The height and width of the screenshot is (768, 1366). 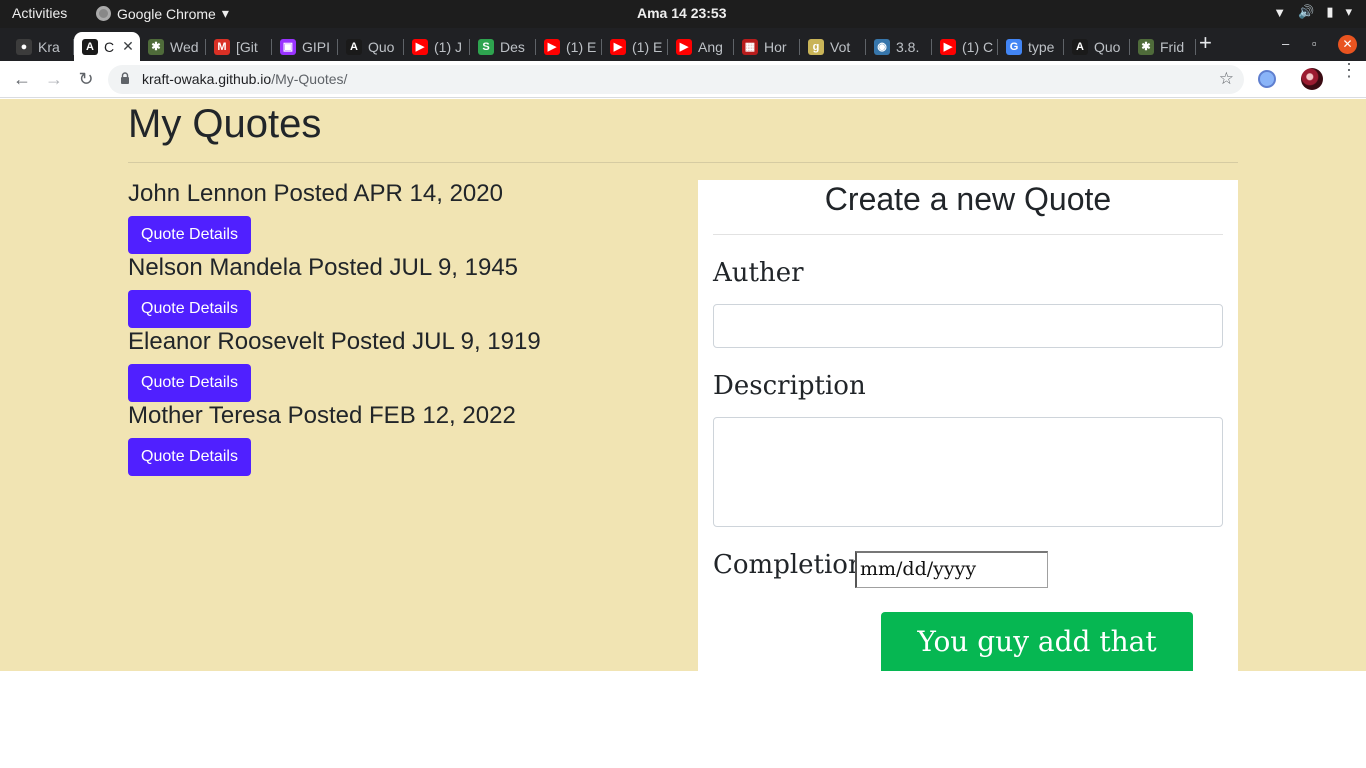 What do you see at coordinates (750, 46) in the screenshot?
I see `grid-icon: ▦` at bounding box center [750, 46].